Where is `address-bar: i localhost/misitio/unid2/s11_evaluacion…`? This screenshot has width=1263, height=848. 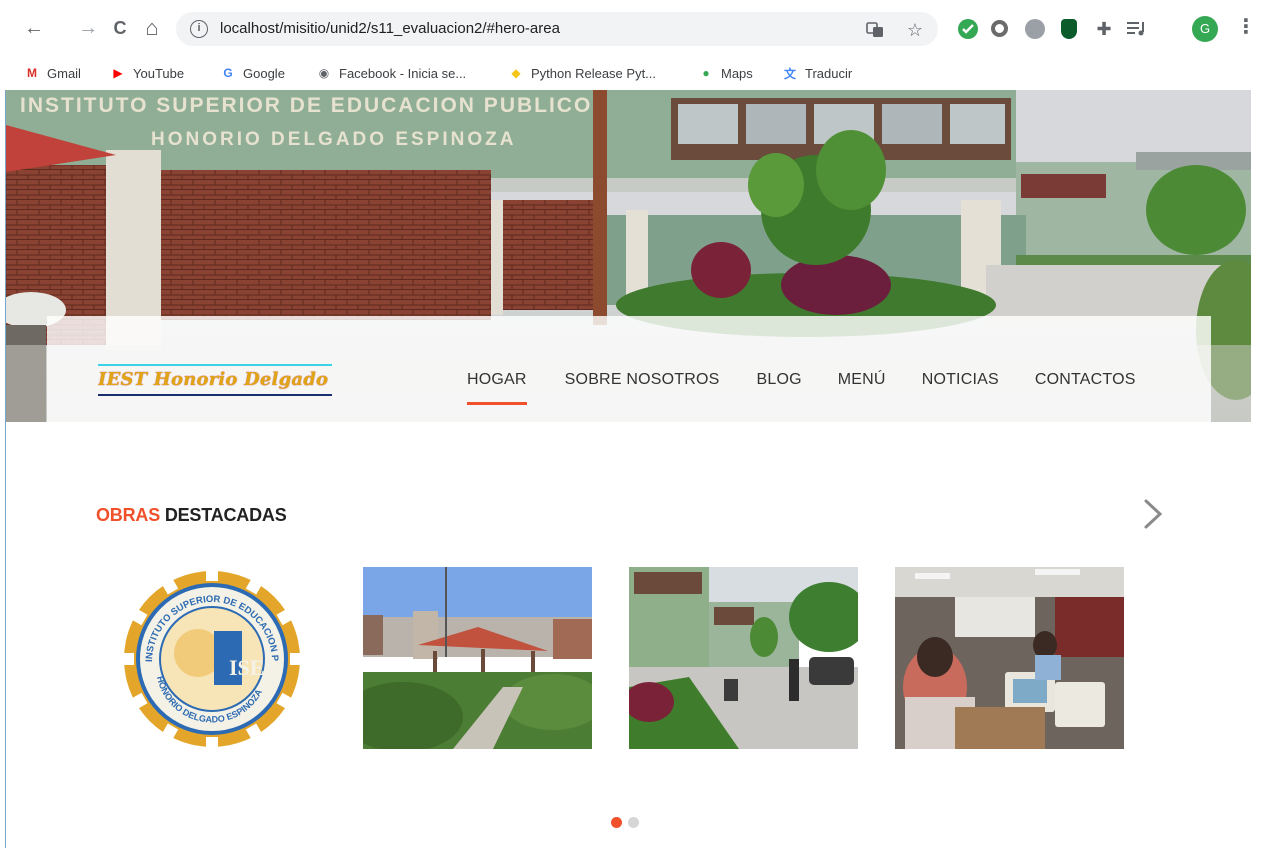
address-bar: i localhost/misitio/unid2/s11_evaluacion… is located at coordinates (557, 29).